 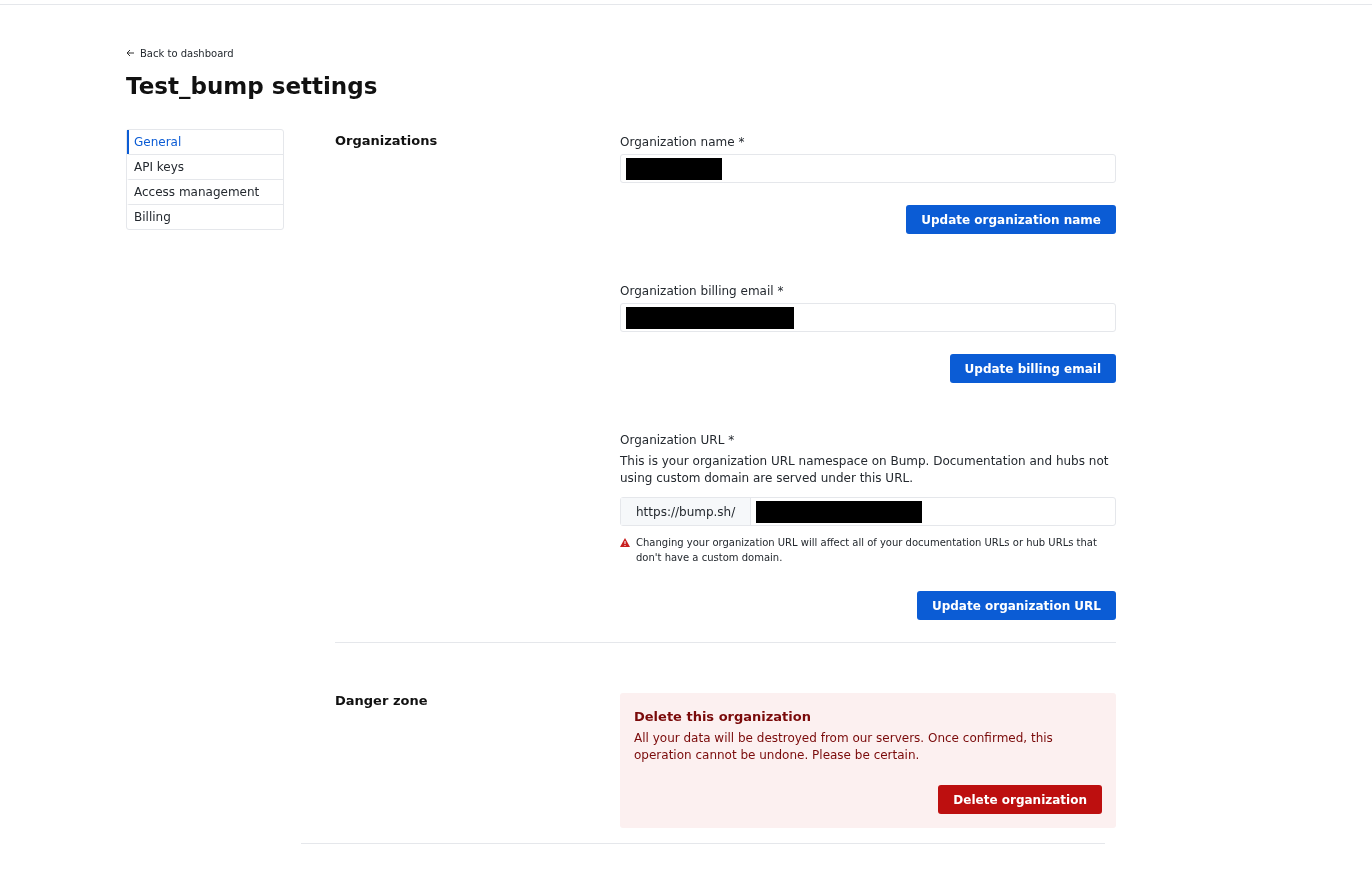 I want to click on field-label: Organization URL *, so click(x=678, y=439).